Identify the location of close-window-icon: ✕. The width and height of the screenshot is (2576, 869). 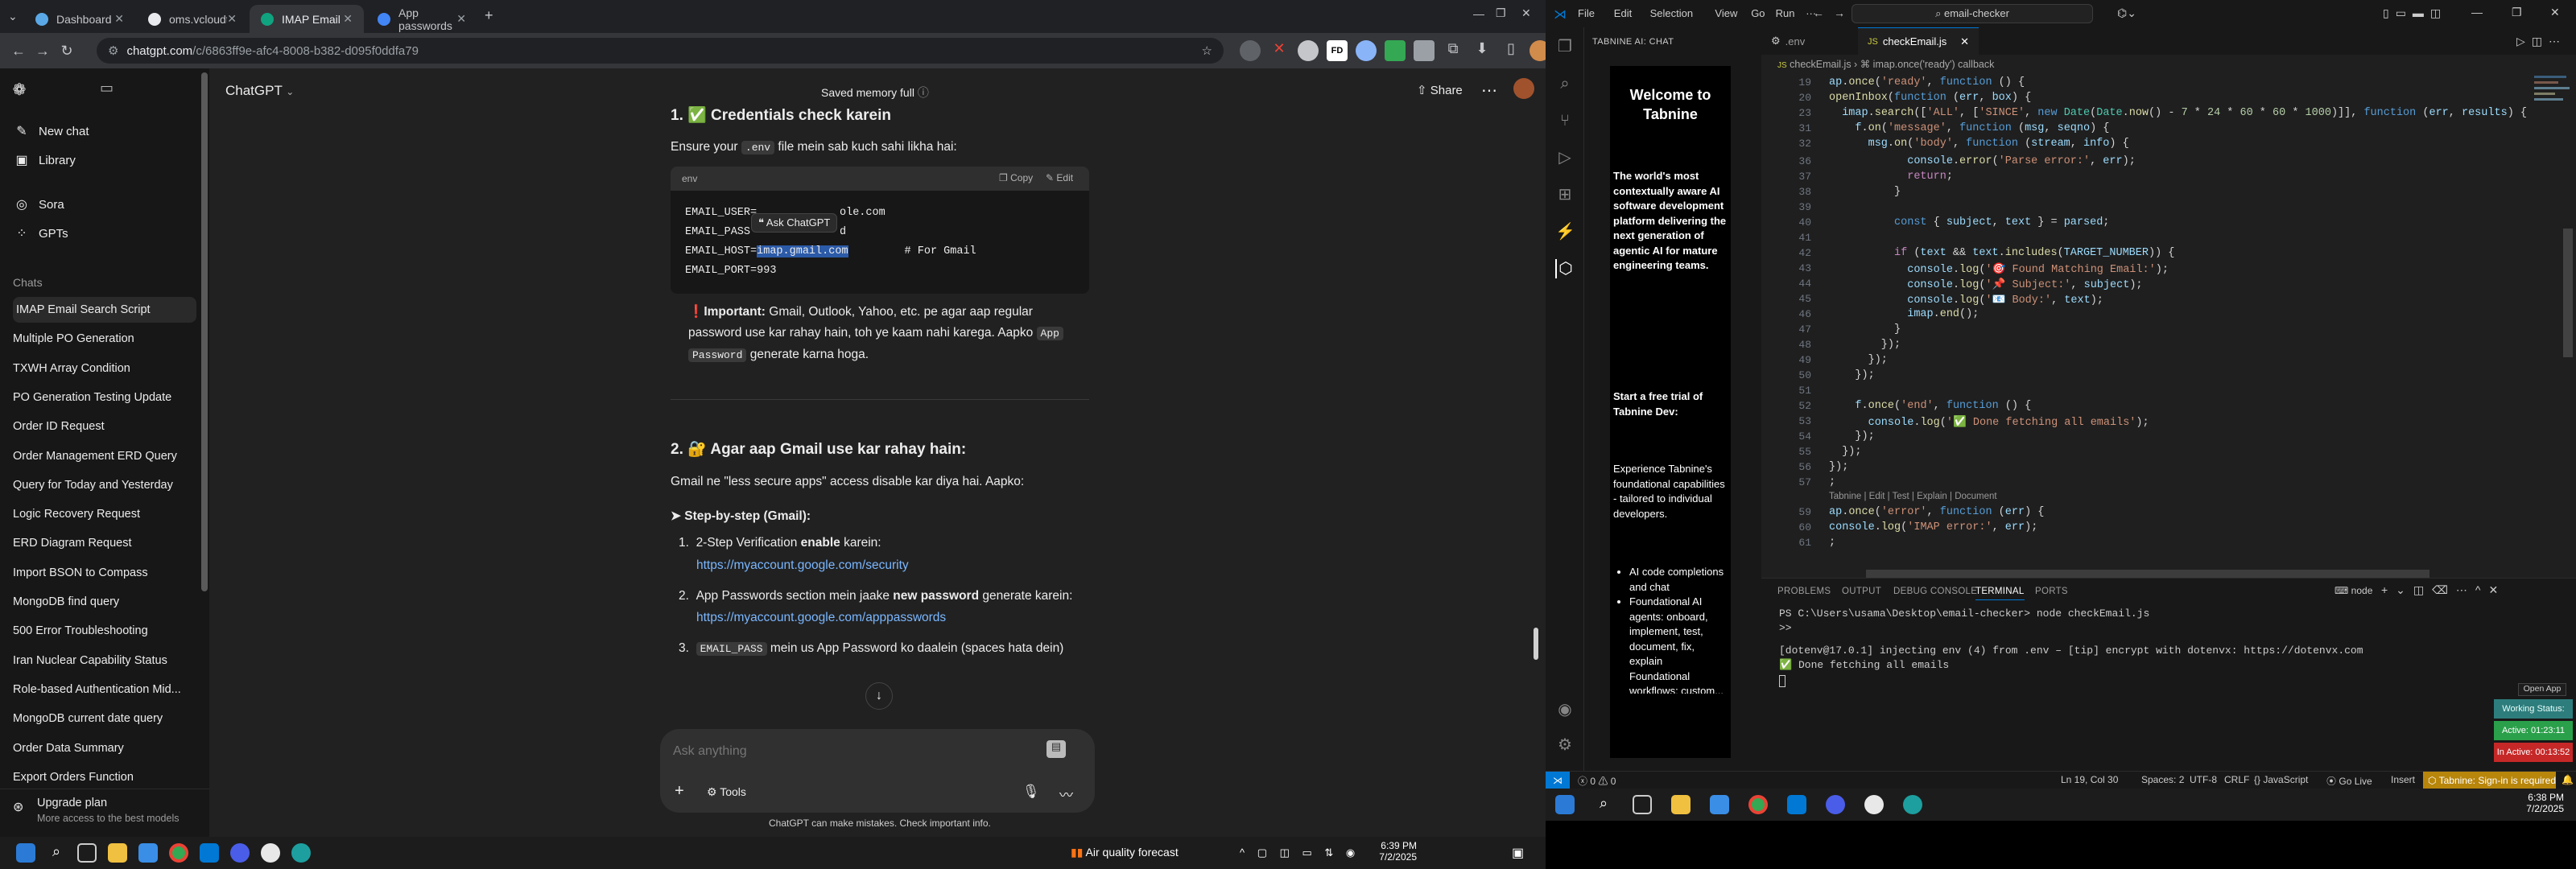
(2555, 12).